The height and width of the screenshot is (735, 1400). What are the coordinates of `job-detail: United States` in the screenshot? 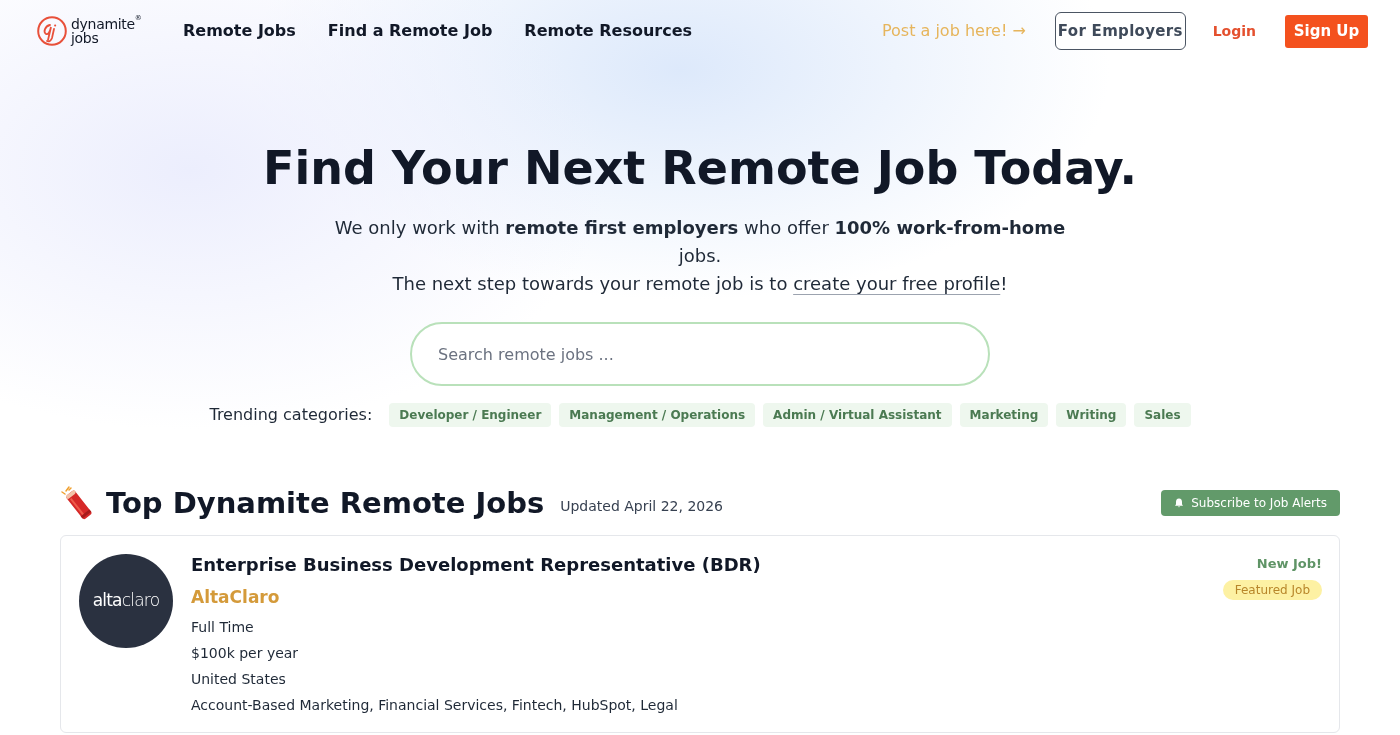 It's located at (239, 679).